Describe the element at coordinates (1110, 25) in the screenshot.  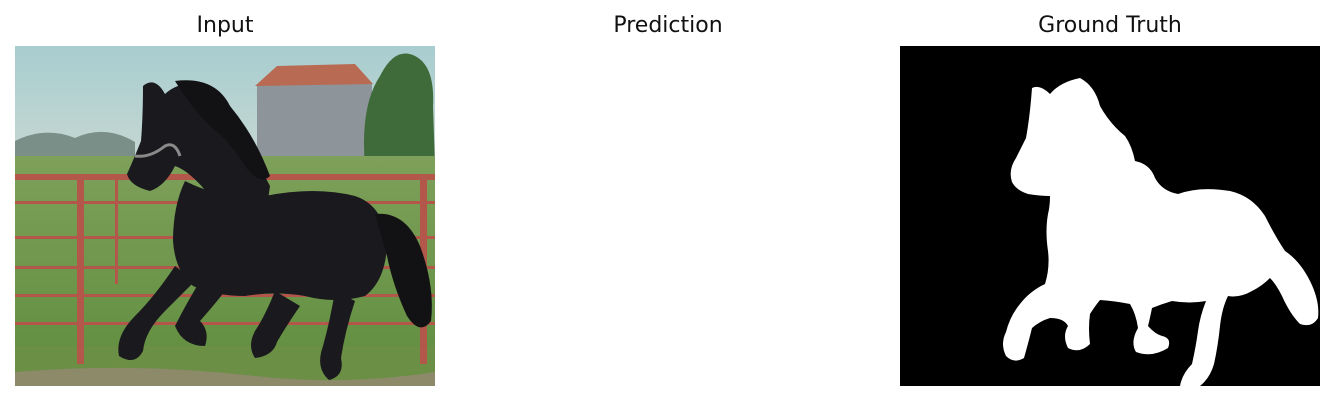
I see `ground-truth-panel-title: Ground Truth` at that location.